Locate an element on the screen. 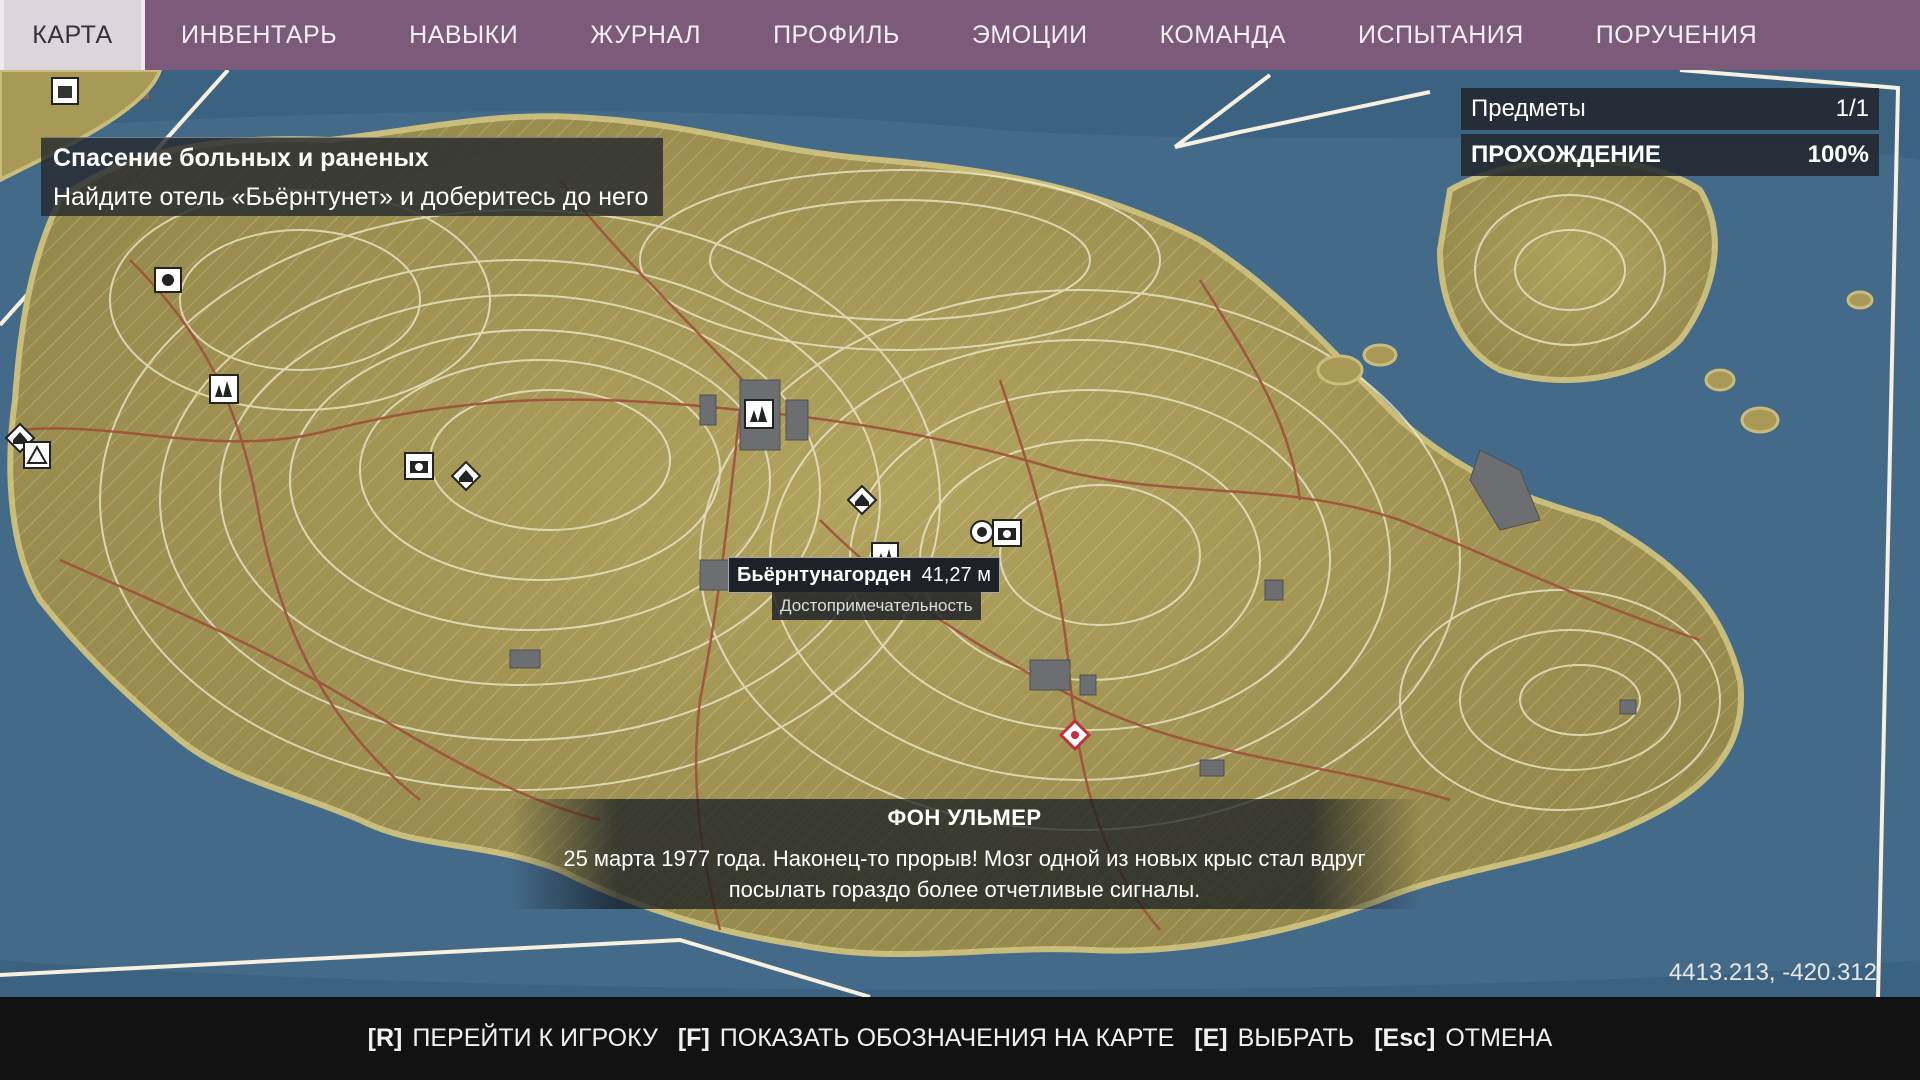 The width and height of the screenshot is (1920, 1080). hint-show-map-legend: [F] ПОКАЗАТЬ ОБОЗНАЧЕНИЯ НА КАРТЕ is located at coordinates (926, 1038).